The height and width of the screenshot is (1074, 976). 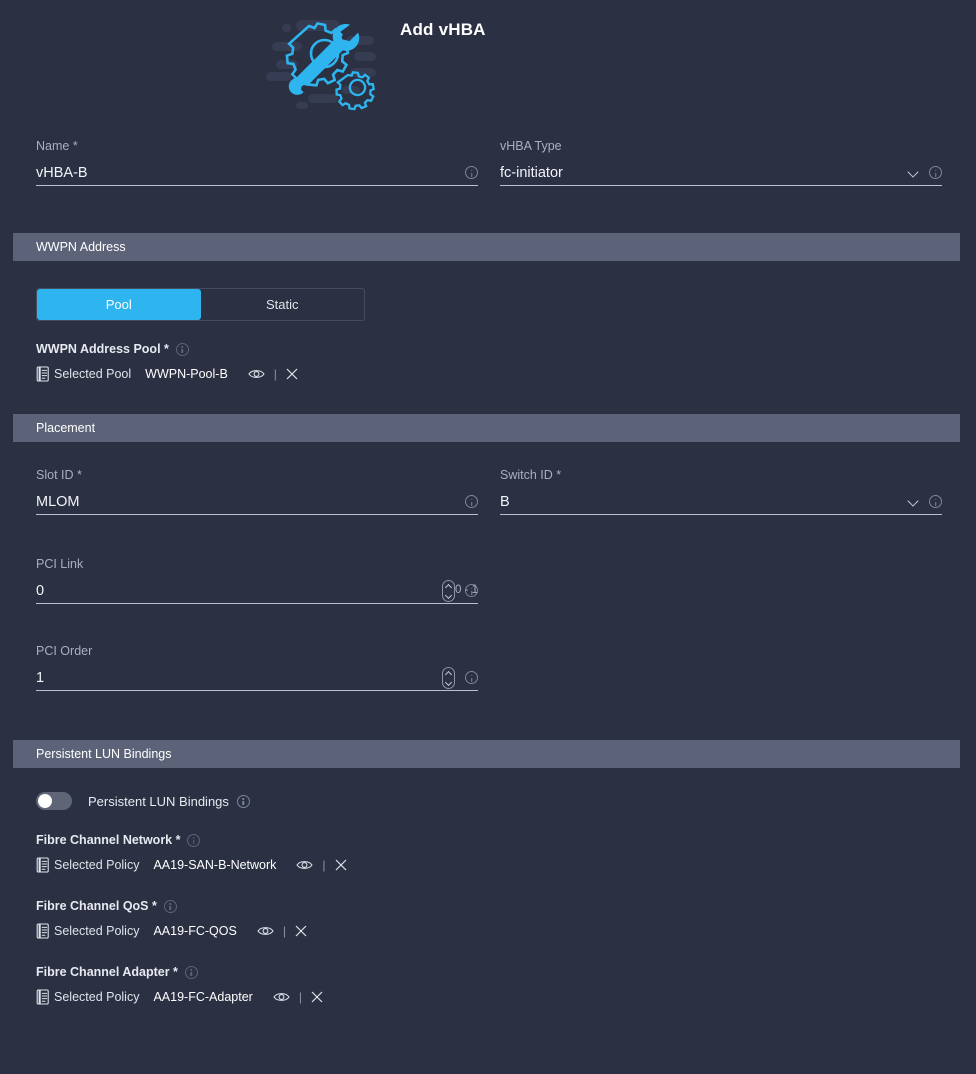 I want to click on persistent-lun-bindings-toggle, so click(x=54, y=801).